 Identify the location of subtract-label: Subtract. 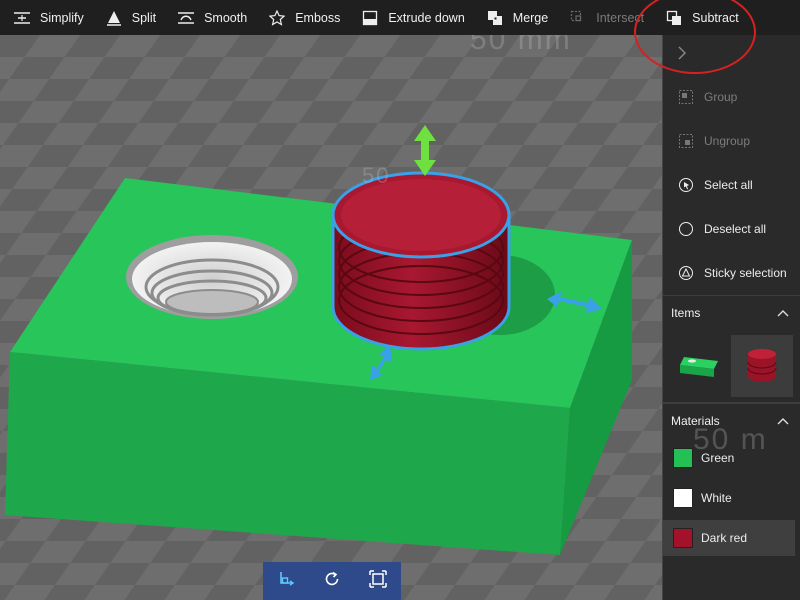
(715, 17).